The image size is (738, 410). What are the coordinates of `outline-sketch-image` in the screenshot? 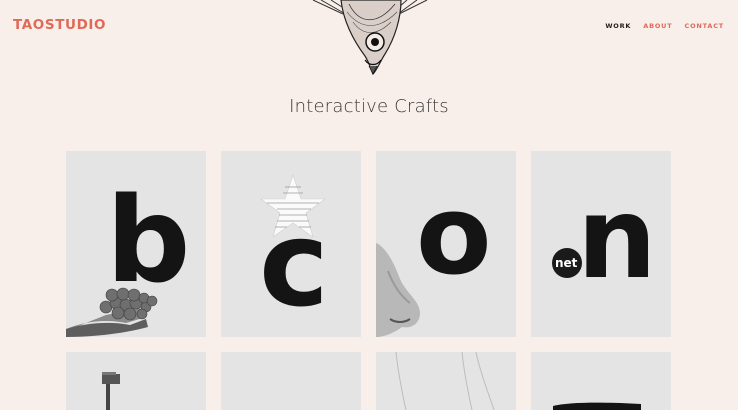 It's located at (445, 381).